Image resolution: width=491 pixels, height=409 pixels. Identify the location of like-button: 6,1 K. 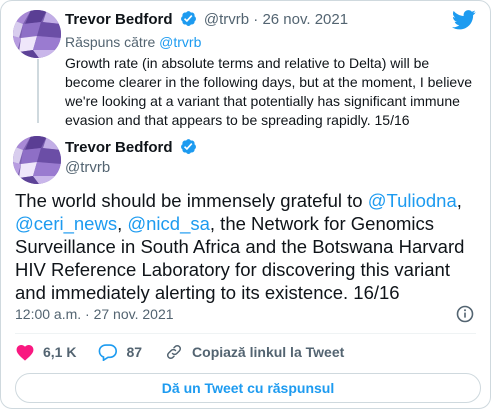
(45, 352).